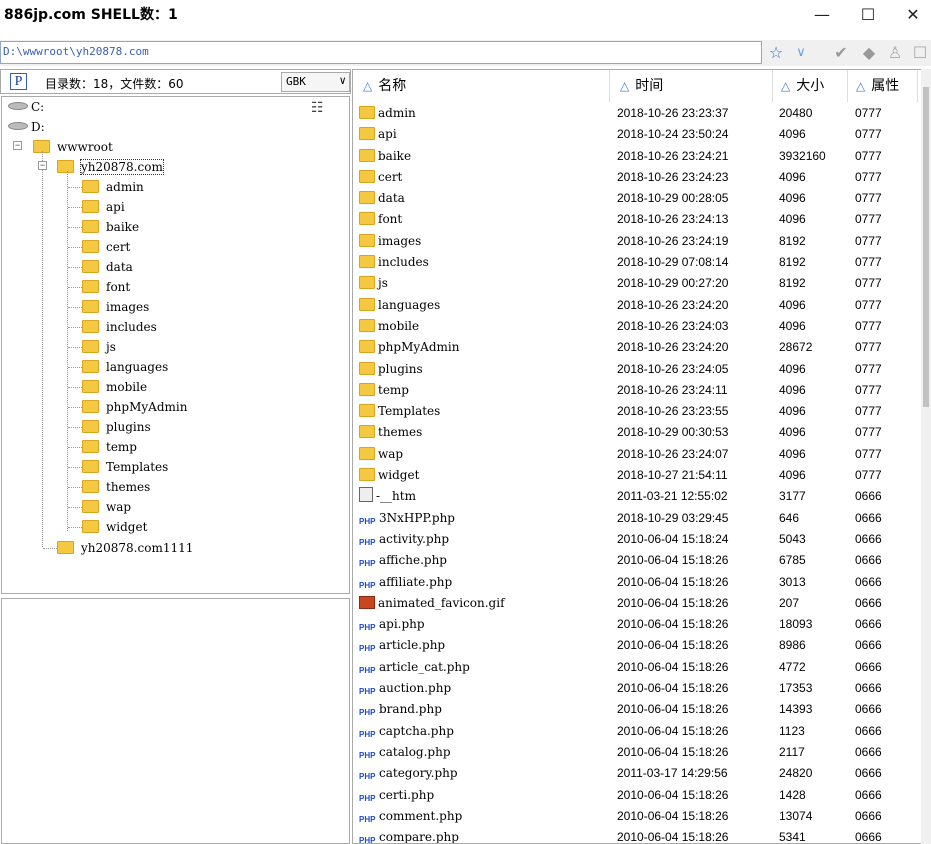 The image size is (931, 844). What do you see at coordinates (26, 107) in the screenshot?
I see `tree-drive-c: C:` at bounding box center [26, 107].